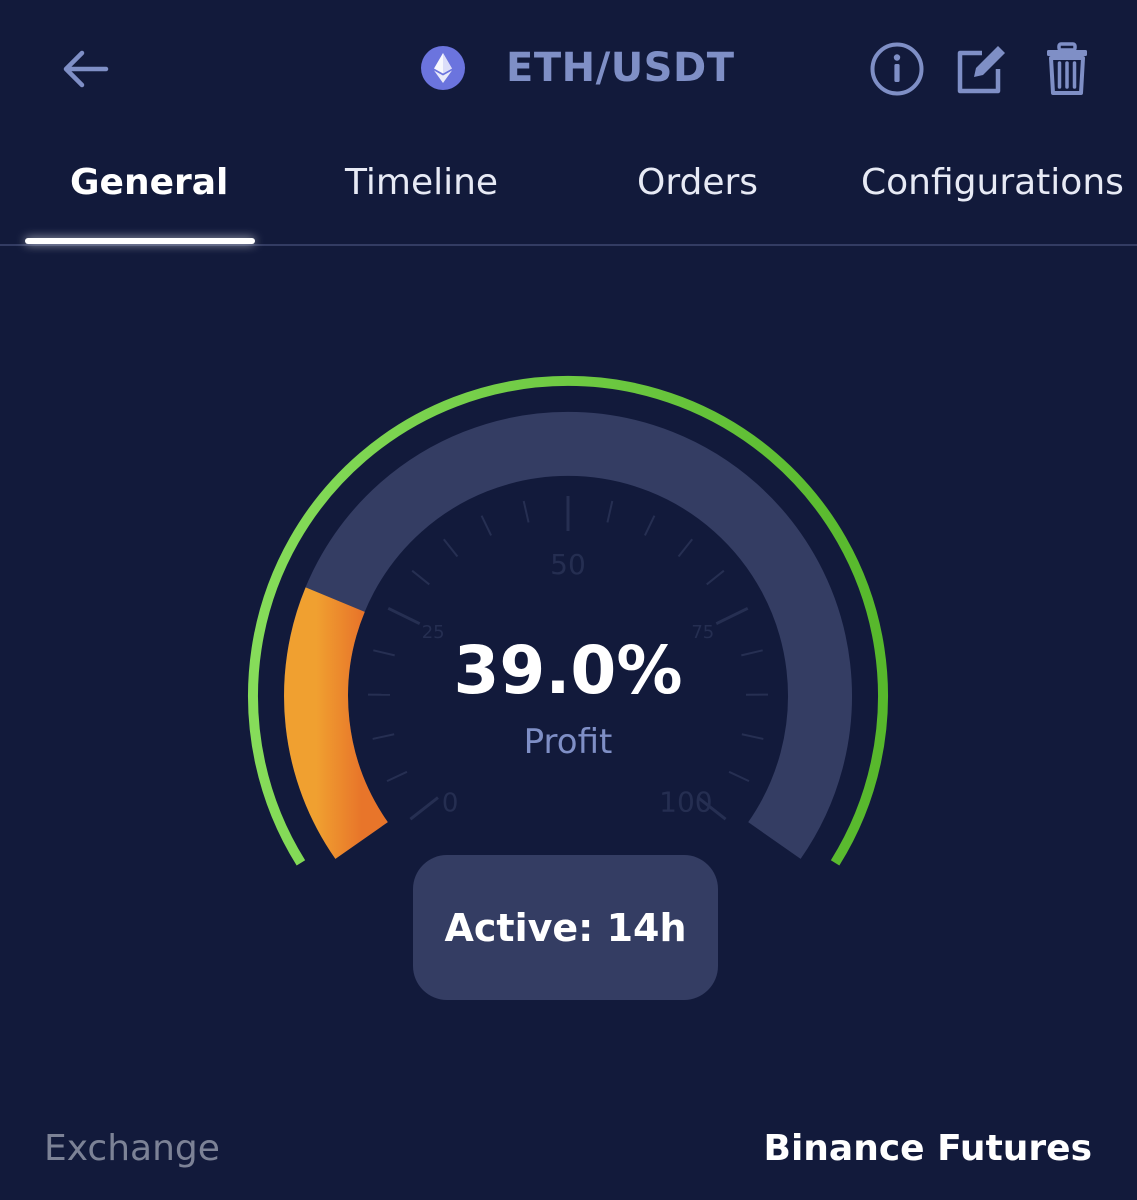 The height and width of the screenshot is (1200, 1137). I want to click on delete-button, so click(1067, 69).